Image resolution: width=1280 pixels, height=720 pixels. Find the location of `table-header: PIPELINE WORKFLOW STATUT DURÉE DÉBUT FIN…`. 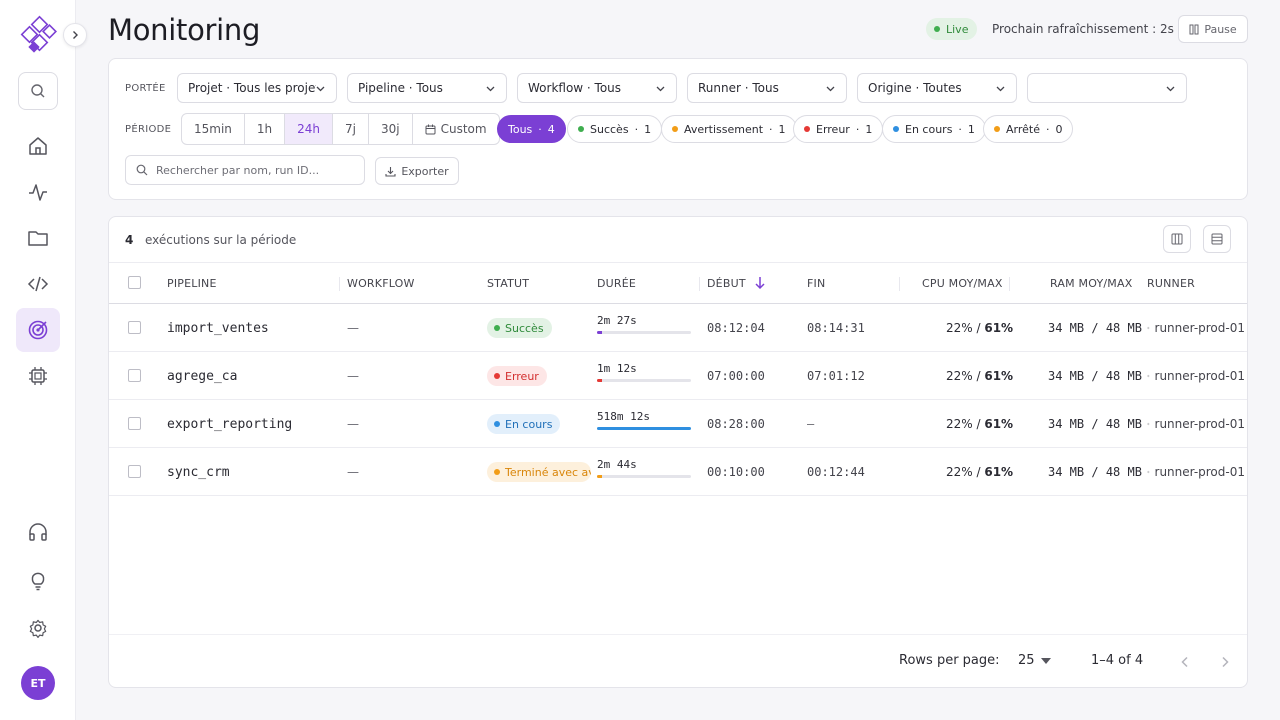

table-header: PIPELINE WORKFLOW STATUT DURÉE DÉBUT FIN… is located at coordinates (678, 283).